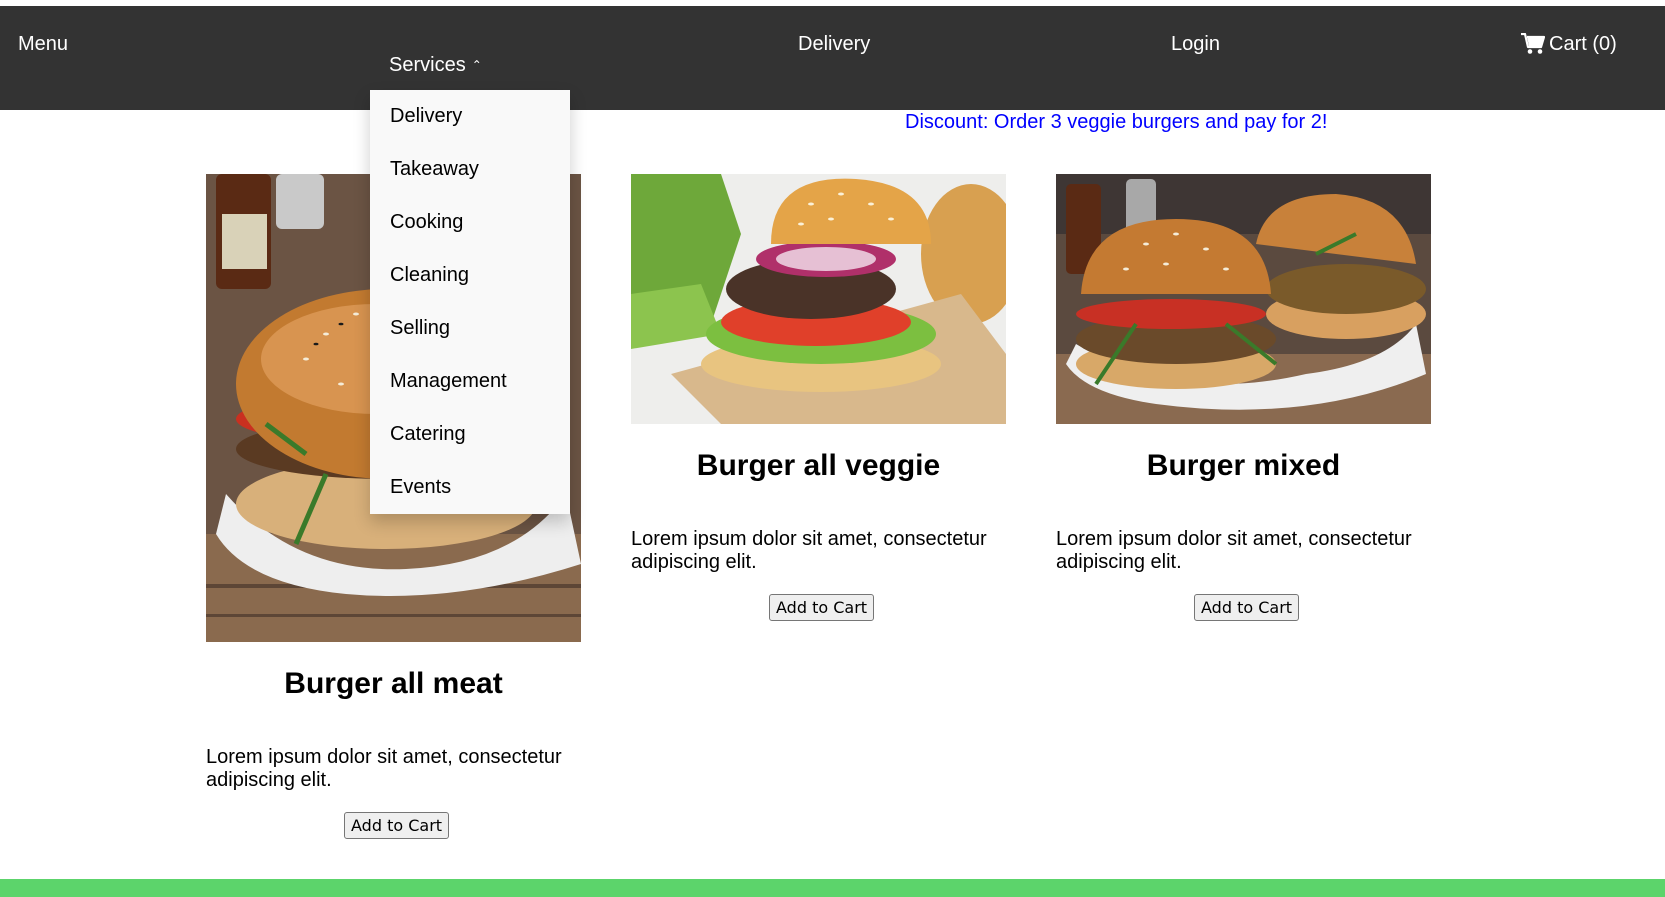 The width and height of the screenshot is (1665, 897). I want to click on nav-menu-link: Menu, so click(43, 44).